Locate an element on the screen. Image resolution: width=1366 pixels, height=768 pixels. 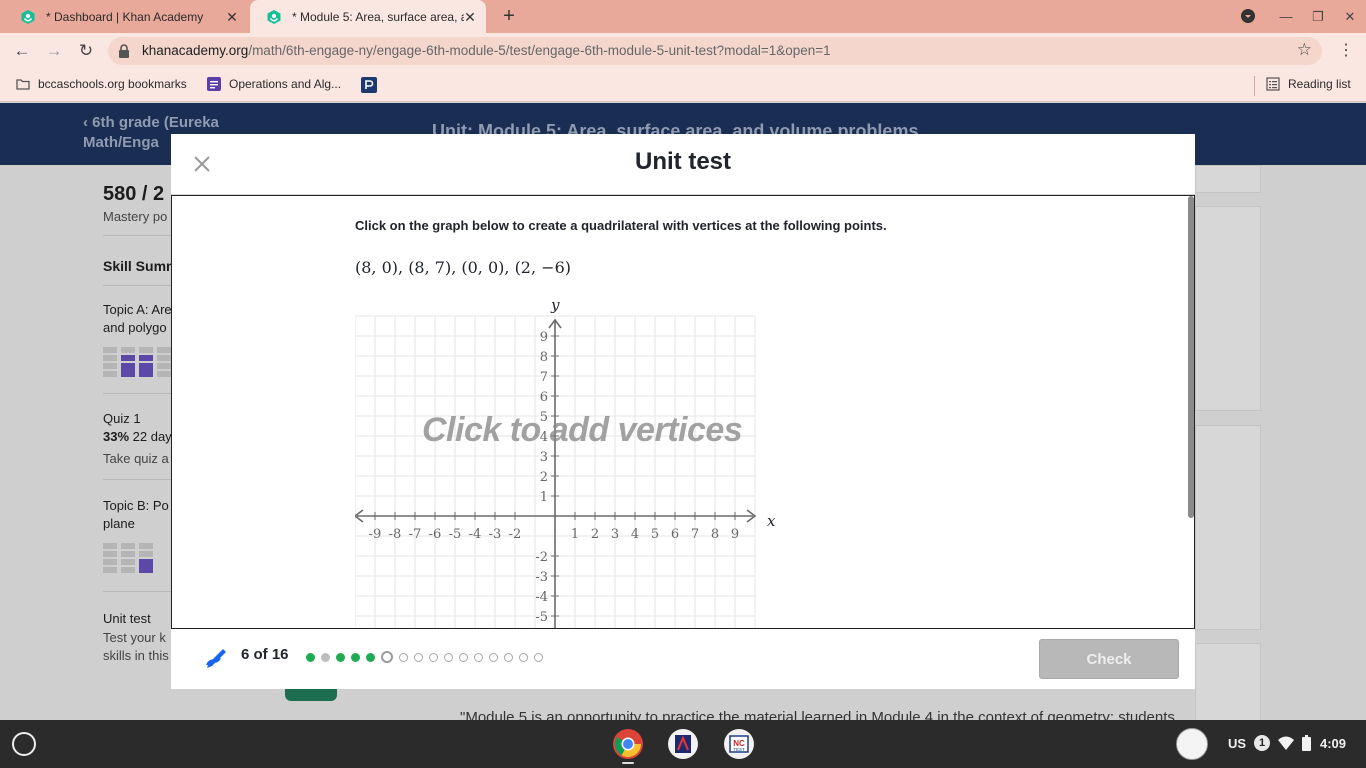
mastery-points: 580 / 2 is located at coordinates (134, 194).